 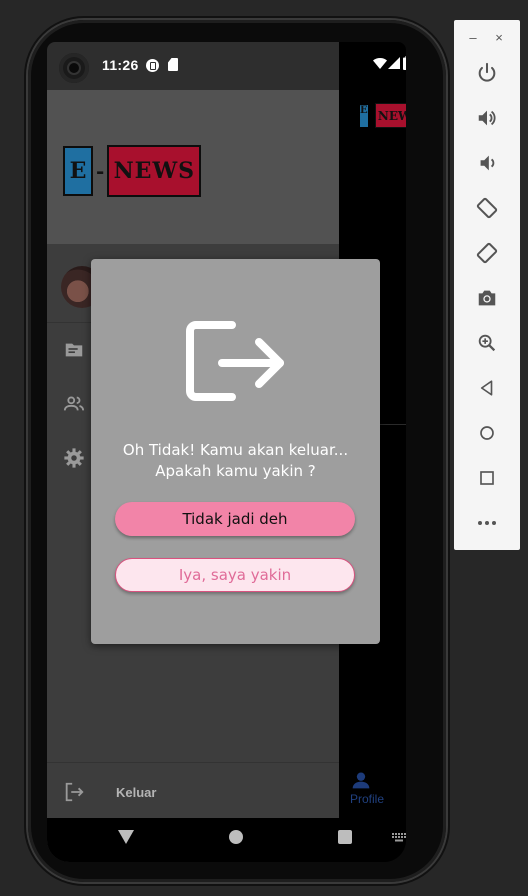 I want to click on rotate-left-icon, so click(x=487, y=208).